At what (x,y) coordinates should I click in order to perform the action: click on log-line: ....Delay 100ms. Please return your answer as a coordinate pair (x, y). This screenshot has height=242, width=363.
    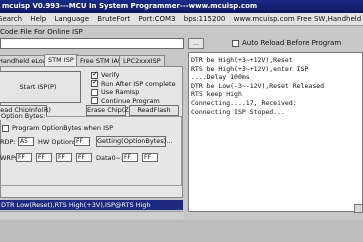
    Looking at the image, I should click on (220, 77).